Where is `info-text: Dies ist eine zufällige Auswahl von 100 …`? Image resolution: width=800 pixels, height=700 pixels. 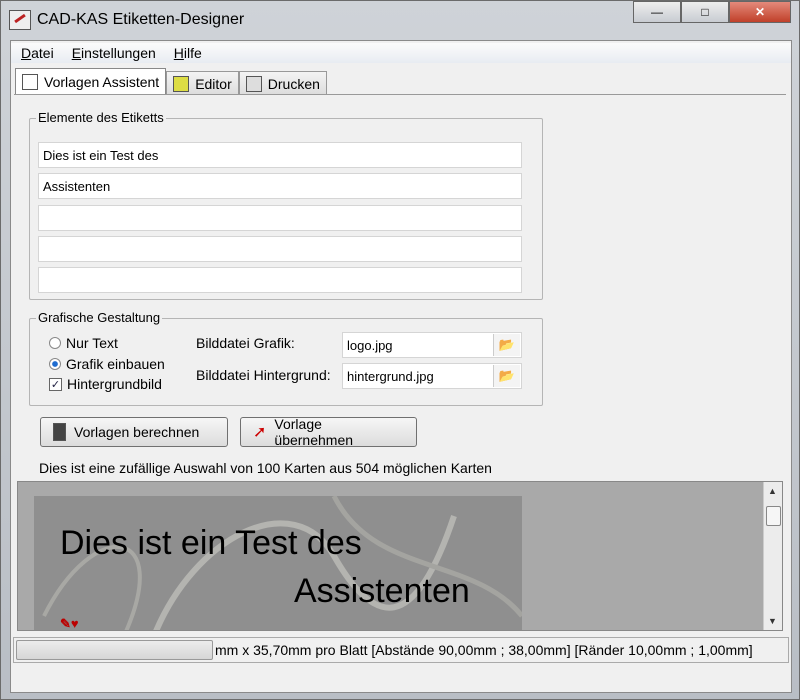 info-text: Dies ist eine zufällige Auswahl von 100 … is located at coordinates (265, 468).